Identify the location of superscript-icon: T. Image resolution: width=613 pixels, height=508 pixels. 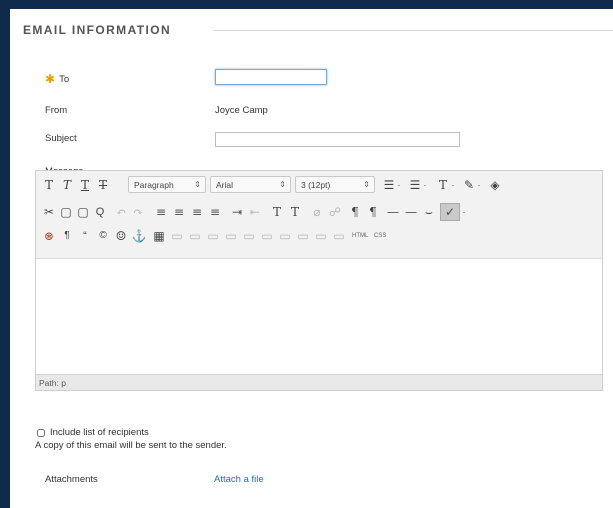
(277, 212).